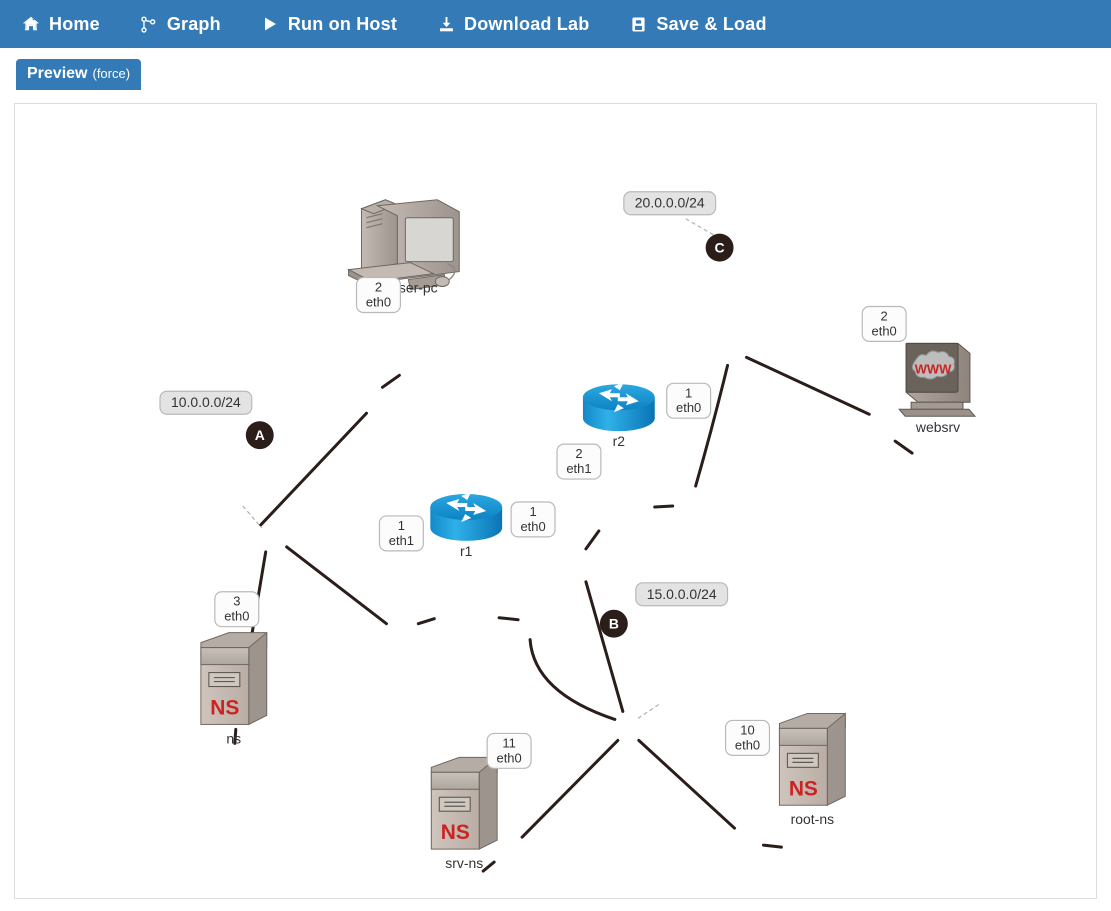 The image size is (1111, 911). What do you see at coordinates (747, 729) in the screenshot?
I see `iface-num: 10` at bounding box center [747, 729].